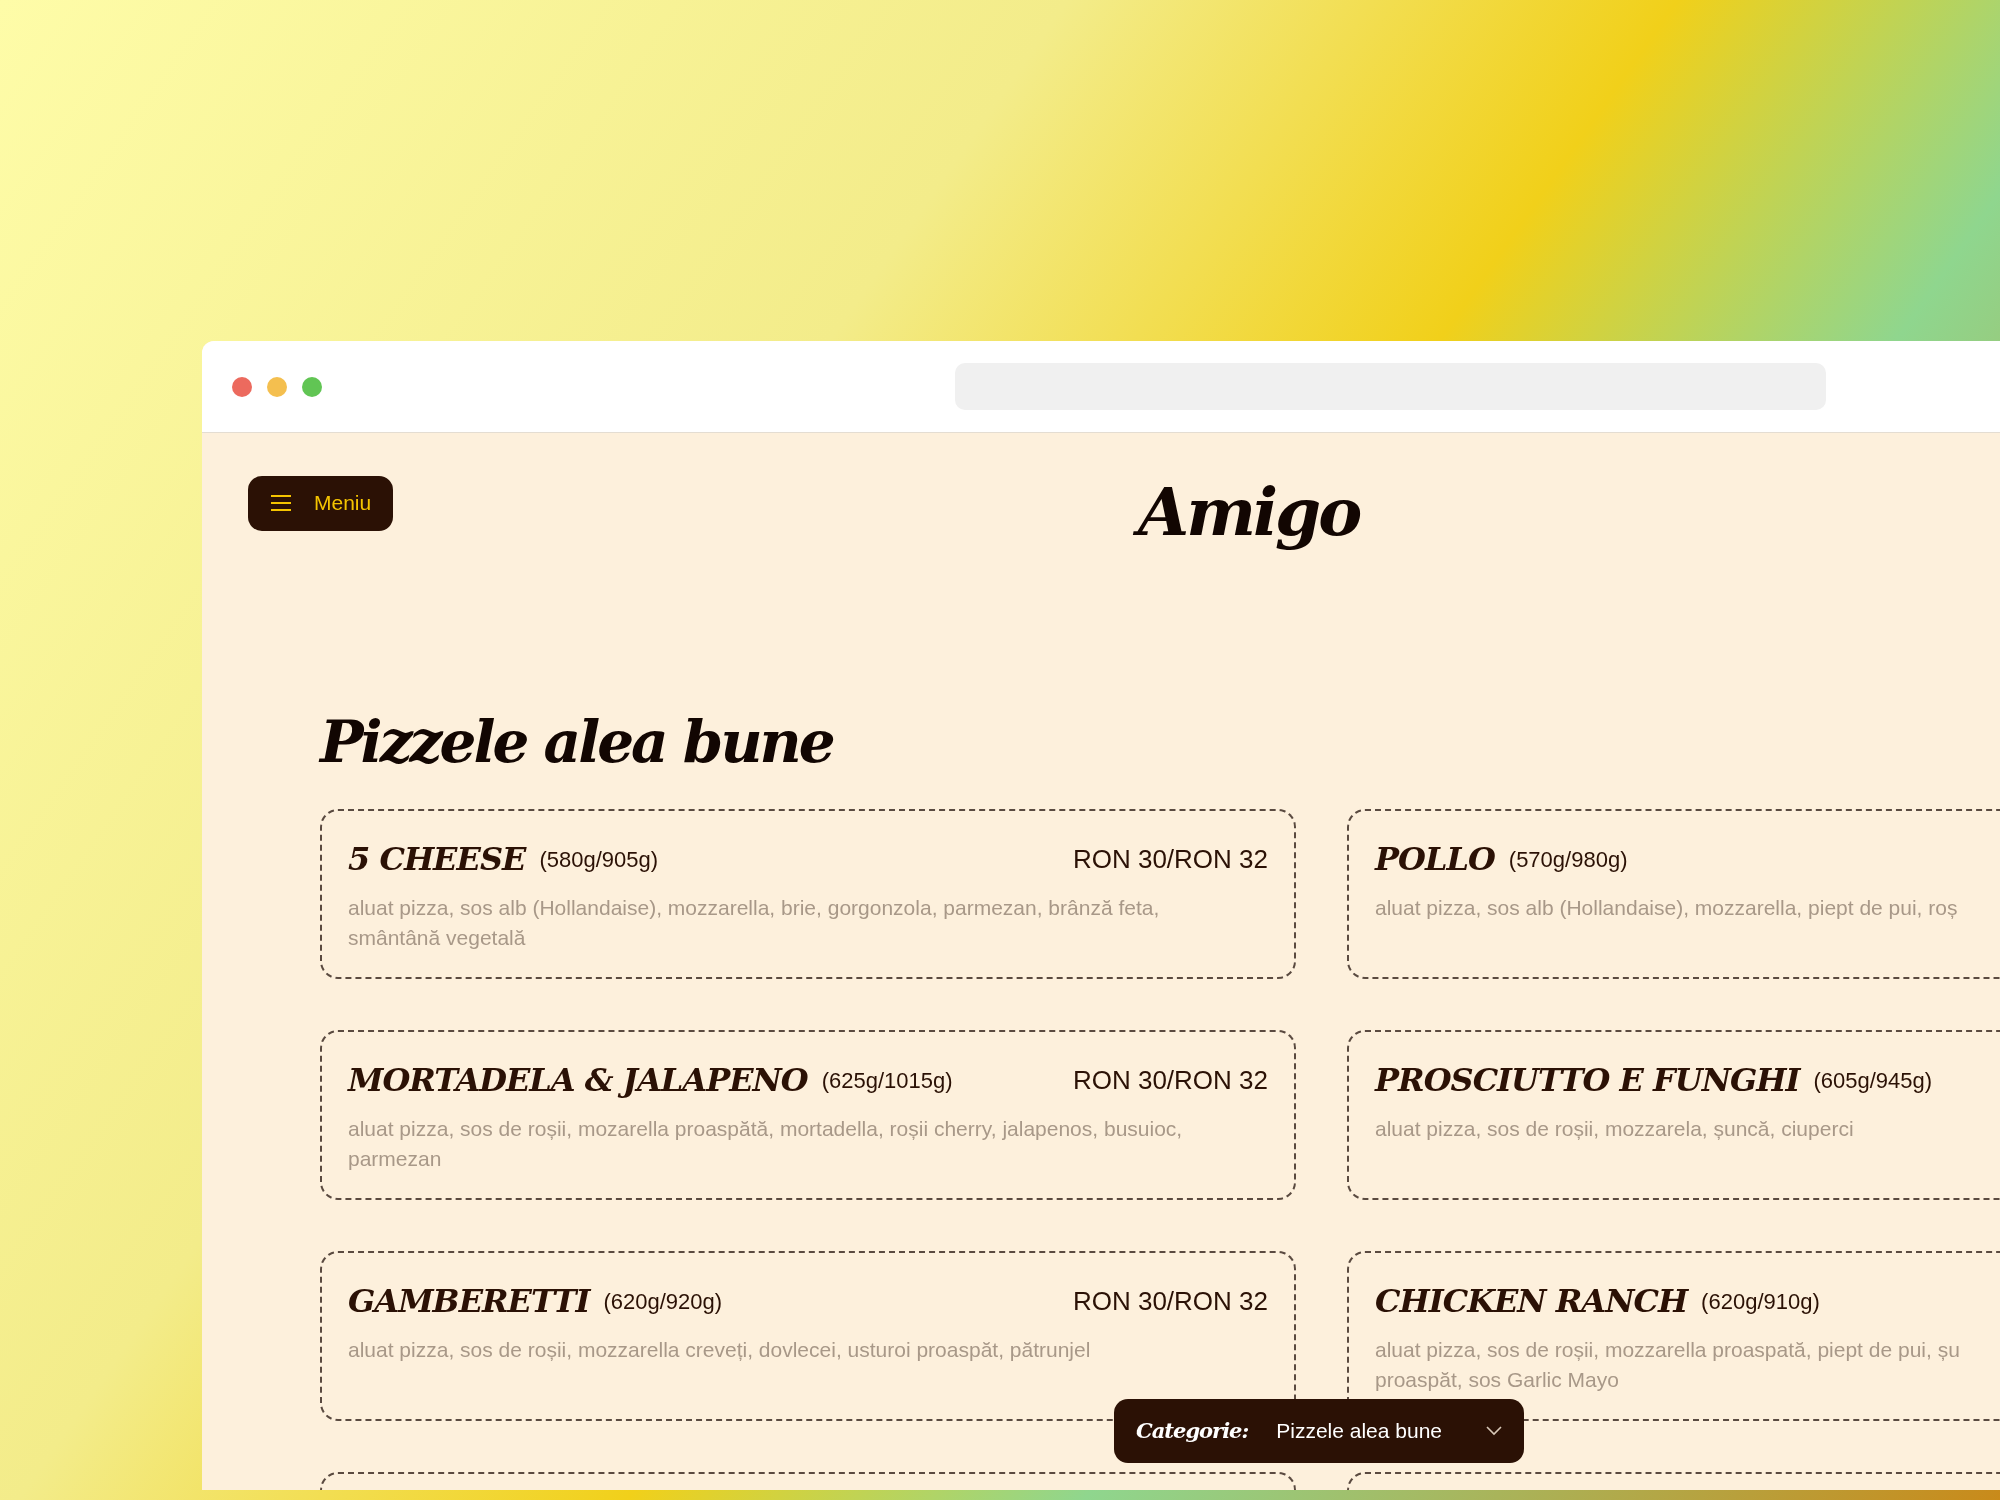  I want to click on pizza-name: PROSCIUTTO E FUNGHI, so click(1587, 1080).